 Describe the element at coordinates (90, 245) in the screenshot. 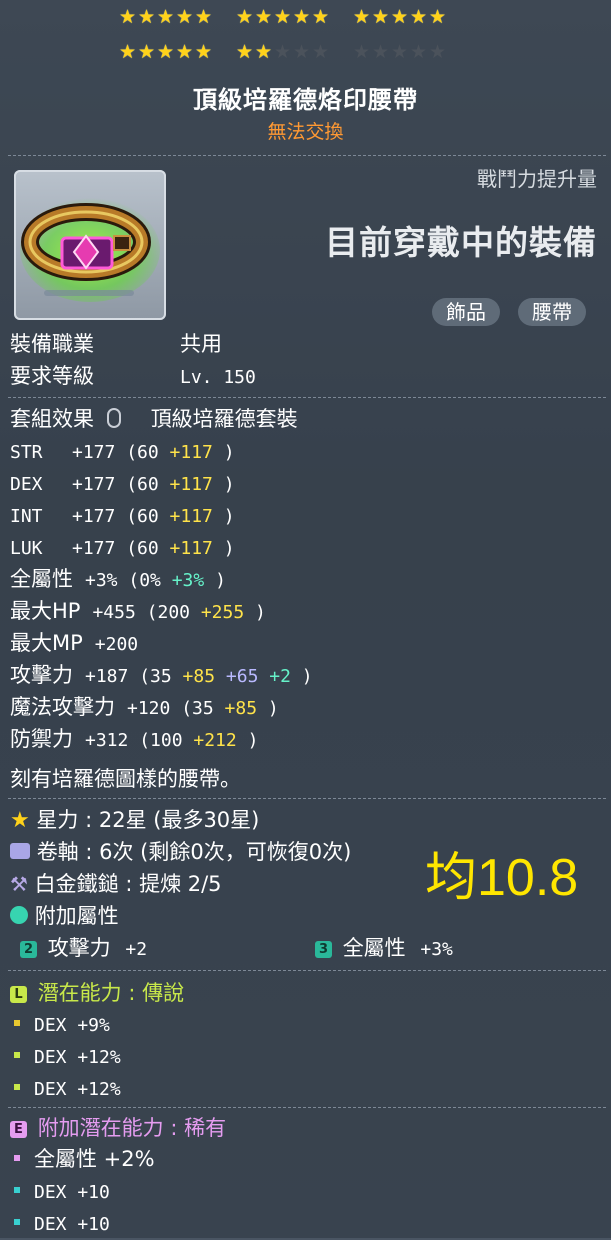

I see `item-icon-frame` at that location.